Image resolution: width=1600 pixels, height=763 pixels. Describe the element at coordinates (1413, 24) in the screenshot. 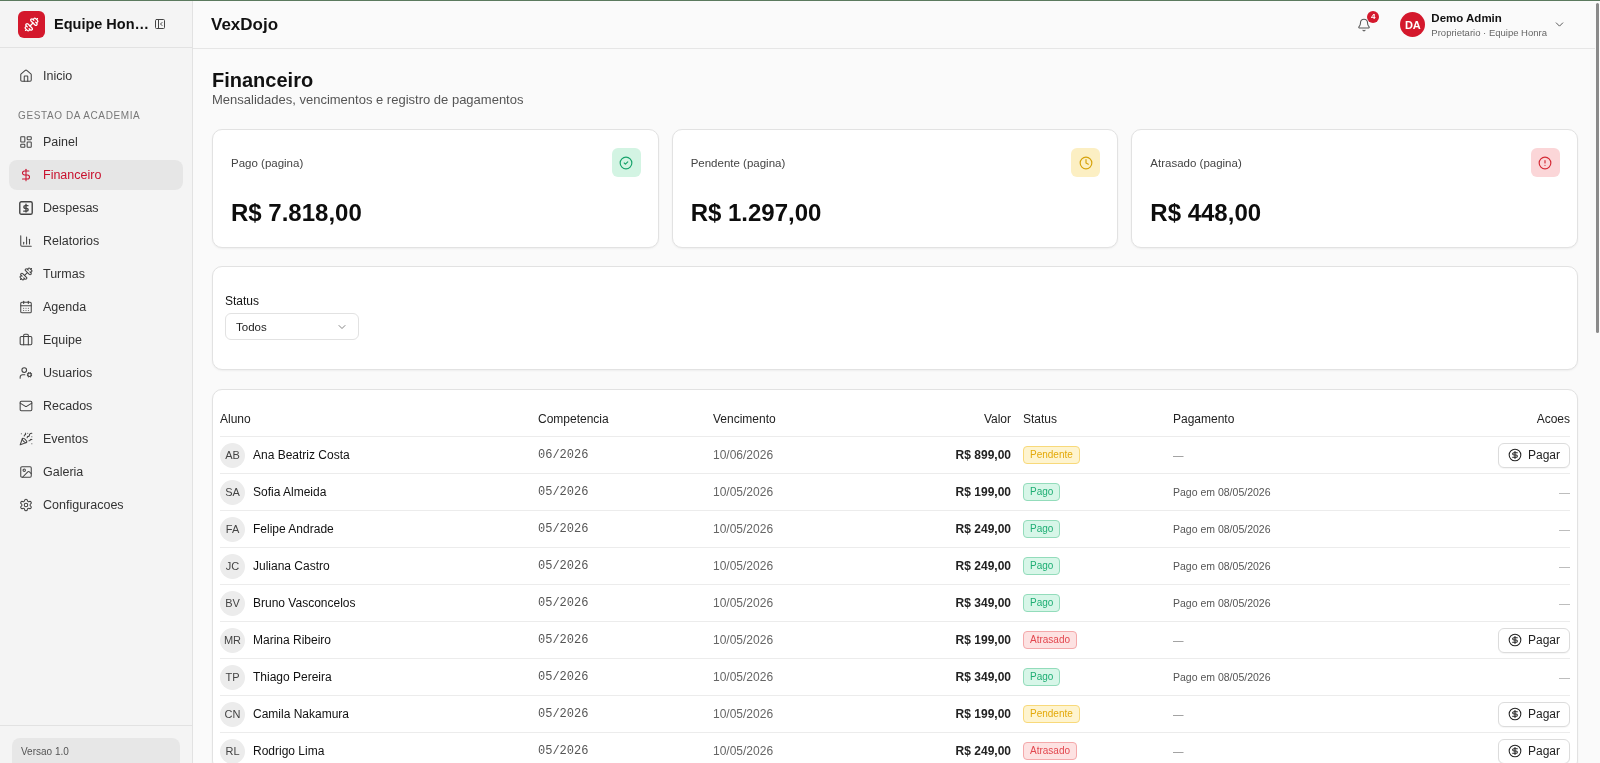

I see `user-avatar: DA` at that location.